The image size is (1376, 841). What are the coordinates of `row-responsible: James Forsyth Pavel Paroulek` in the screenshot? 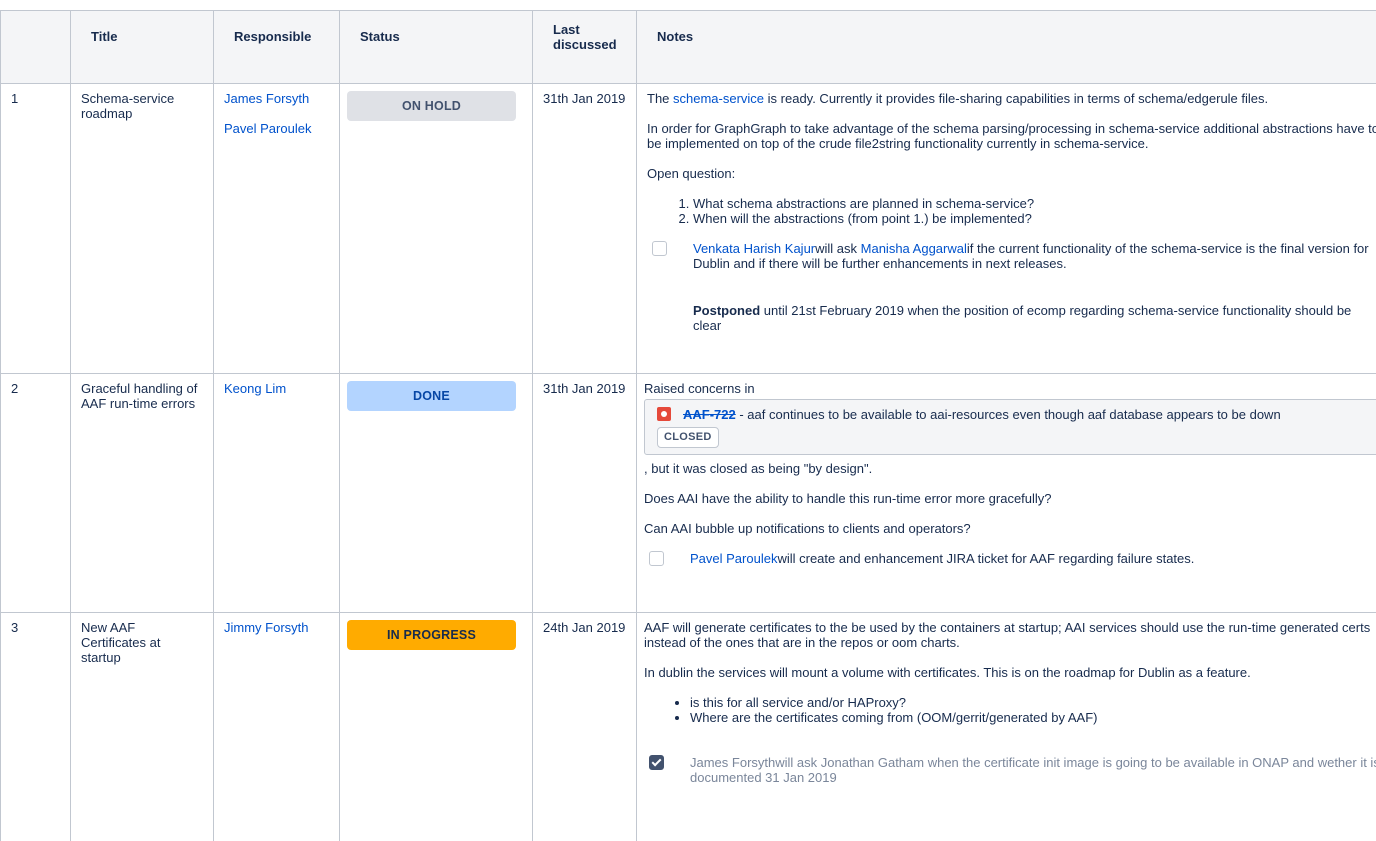 It's located at (276, 228).